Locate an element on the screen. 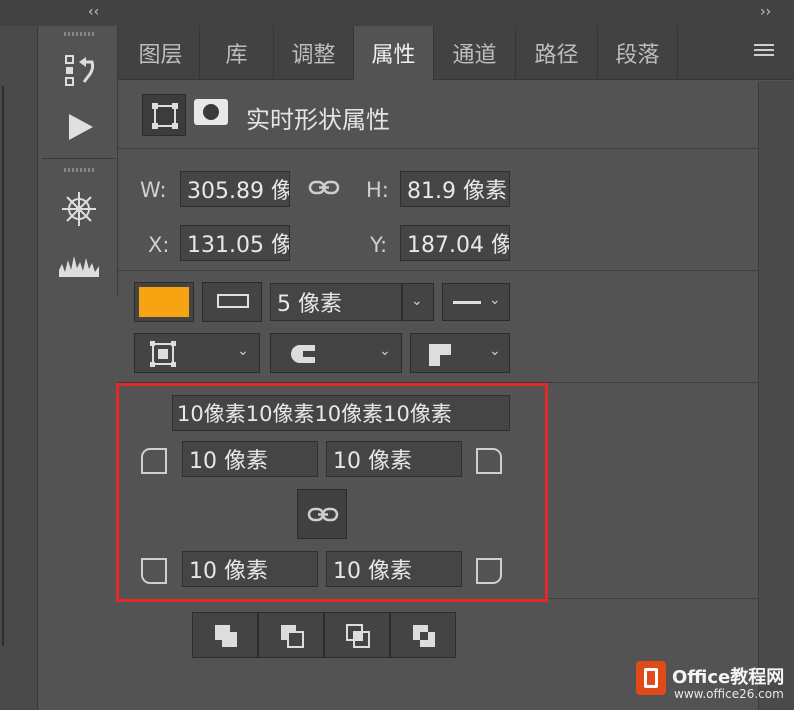 Image resolution: width=794 pixels, height=710 pixels. stroke-corner-icon is located at coordinates (440, 355).